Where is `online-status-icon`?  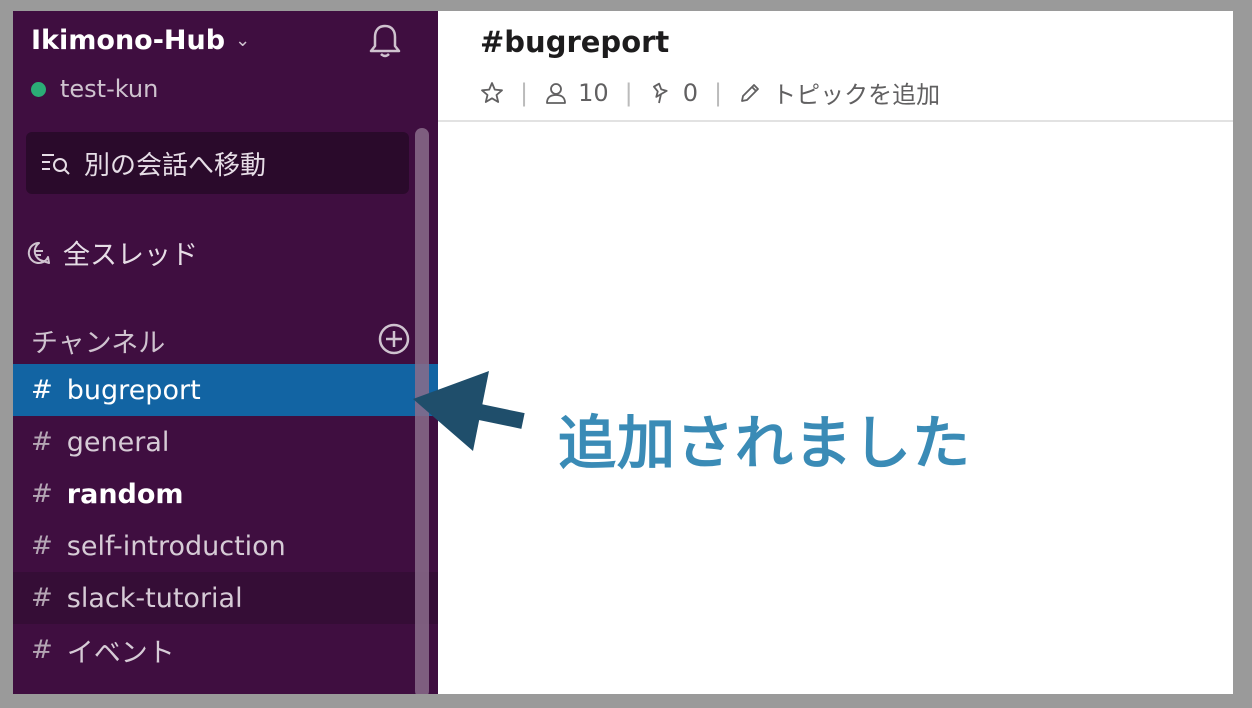 online-status-icon is located at coordinates (38, 89).